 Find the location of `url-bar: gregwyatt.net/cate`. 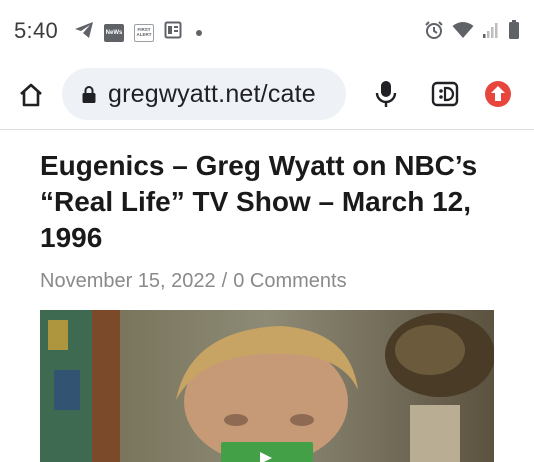

url-bar: gregwyatt.net/cate is located at coordinates (204, 94).